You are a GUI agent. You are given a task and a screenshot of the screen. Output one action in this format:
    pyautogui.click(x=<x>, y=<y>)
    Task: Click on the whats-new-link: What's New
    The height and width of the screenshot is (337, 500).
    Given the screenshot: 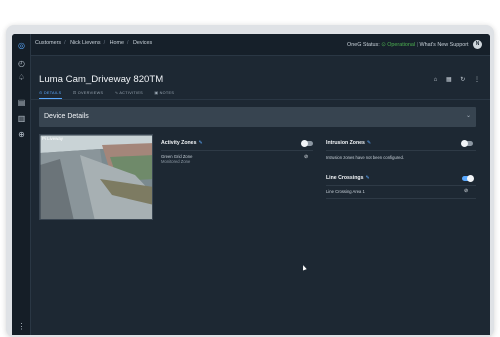 What is the action you would take?
    pyautogui.click(x=434, y=45)
    